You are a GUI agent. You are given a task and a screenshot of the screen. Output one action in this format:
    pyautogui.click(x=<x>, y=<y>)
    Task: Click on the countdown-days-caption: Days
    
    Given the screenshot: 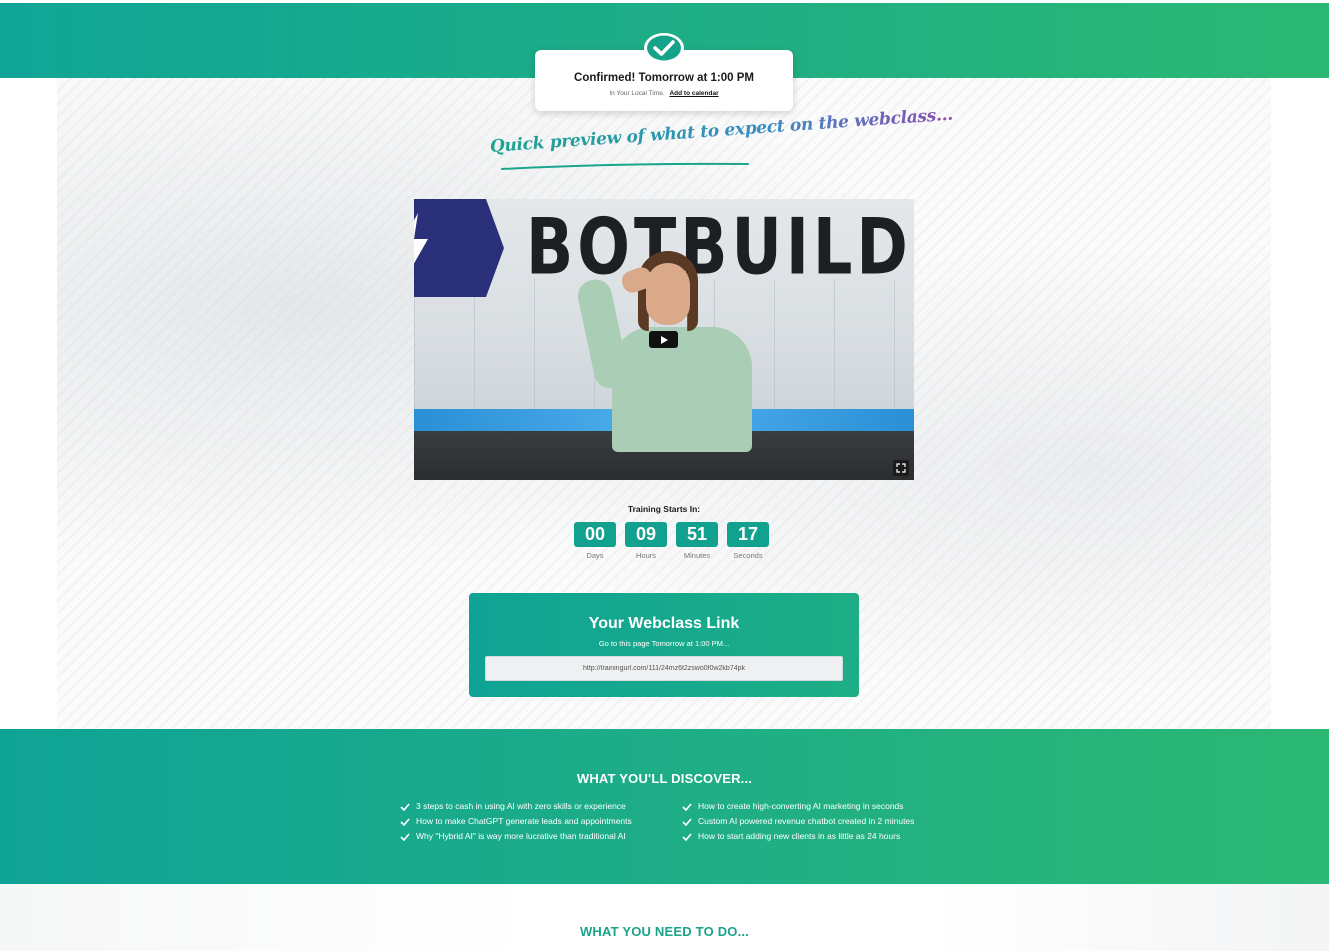 What is the action you would take?
    pyautogui.click(x=595, y=555)
    